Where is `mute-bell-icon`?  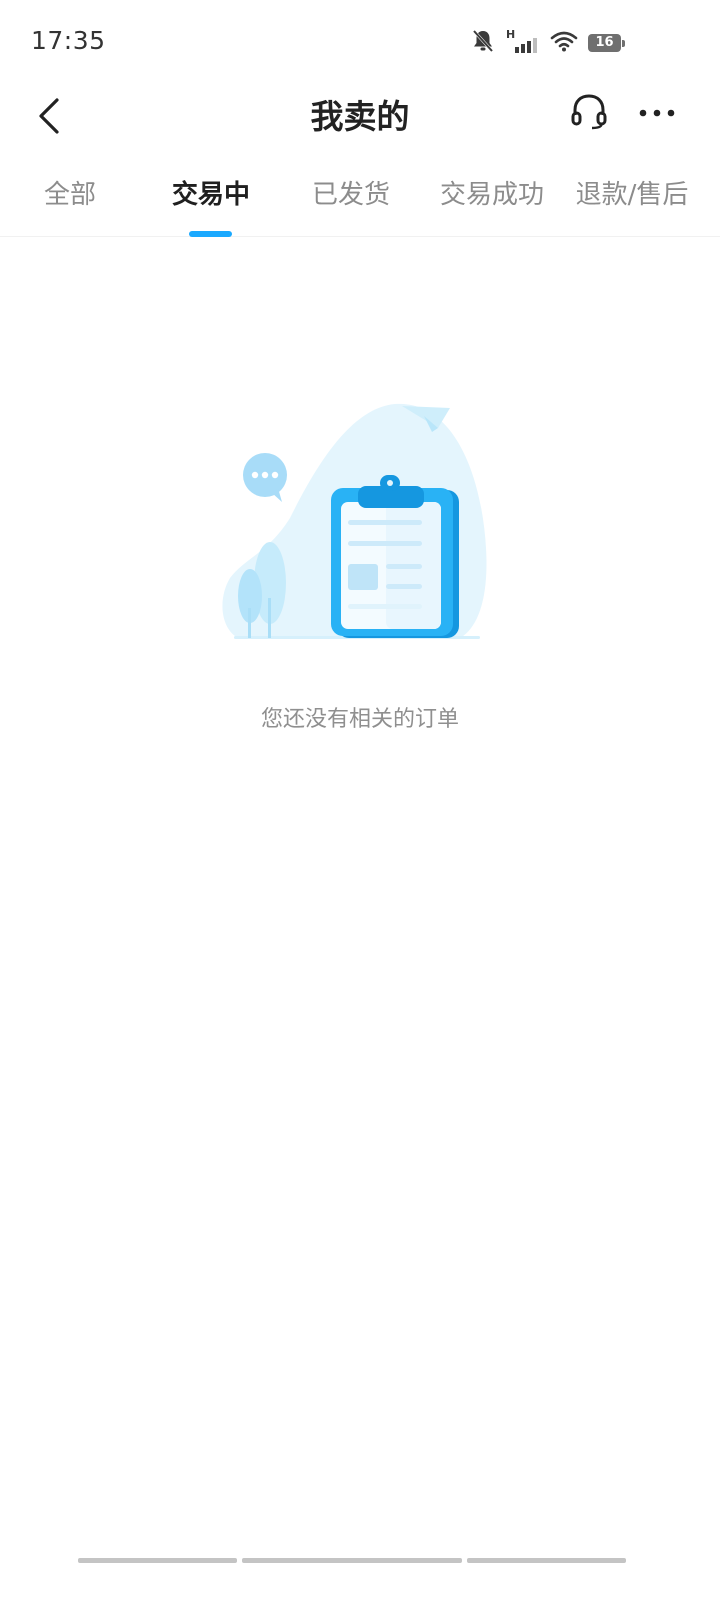
mute-bell-icon is located at coordinates (483, 43).